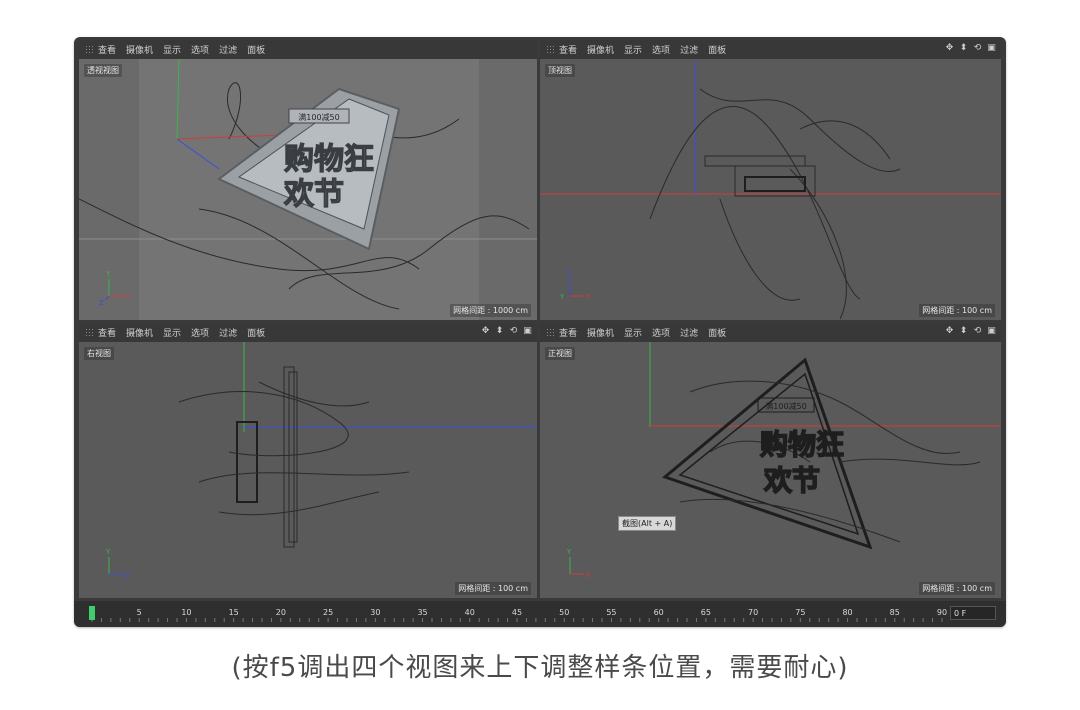 This screenshot has height=710, width=1080. What do you see at coordinates (791, 480) in the screenshot?
I see `front-logo-line2: 欢节` at bounding box center [791, 480].